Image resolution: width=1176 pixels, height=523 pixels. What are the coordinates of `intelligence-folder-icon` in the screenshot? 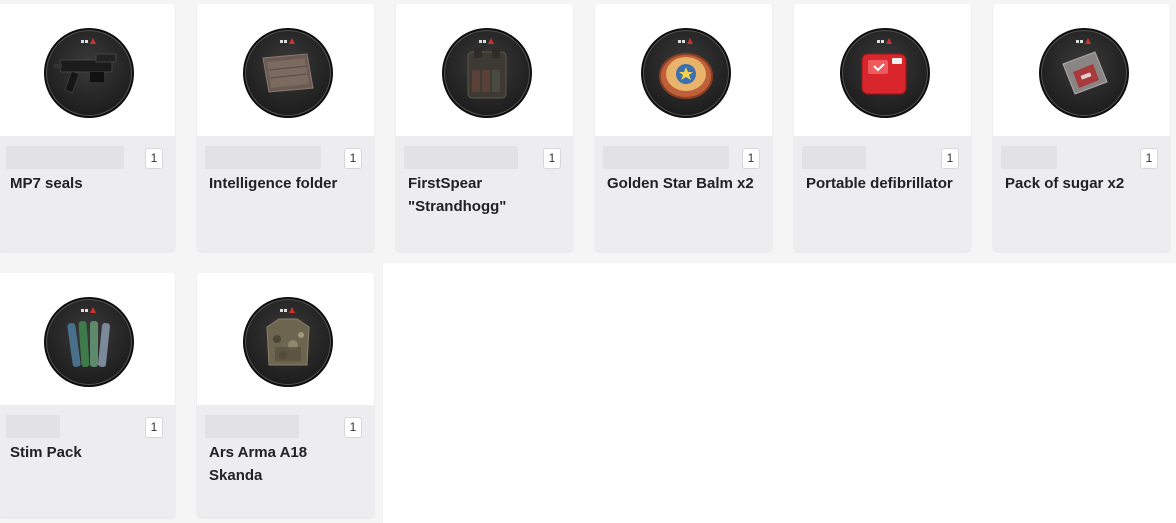 It's located at (287, 73).